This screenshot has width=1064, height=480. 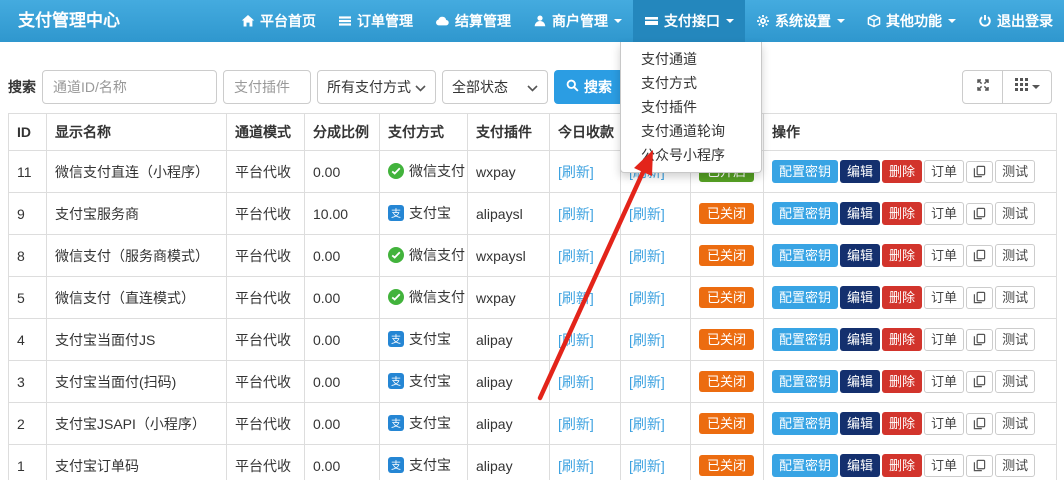 I want to click on cell-status: 已关闭, so click(x=727, y=381).